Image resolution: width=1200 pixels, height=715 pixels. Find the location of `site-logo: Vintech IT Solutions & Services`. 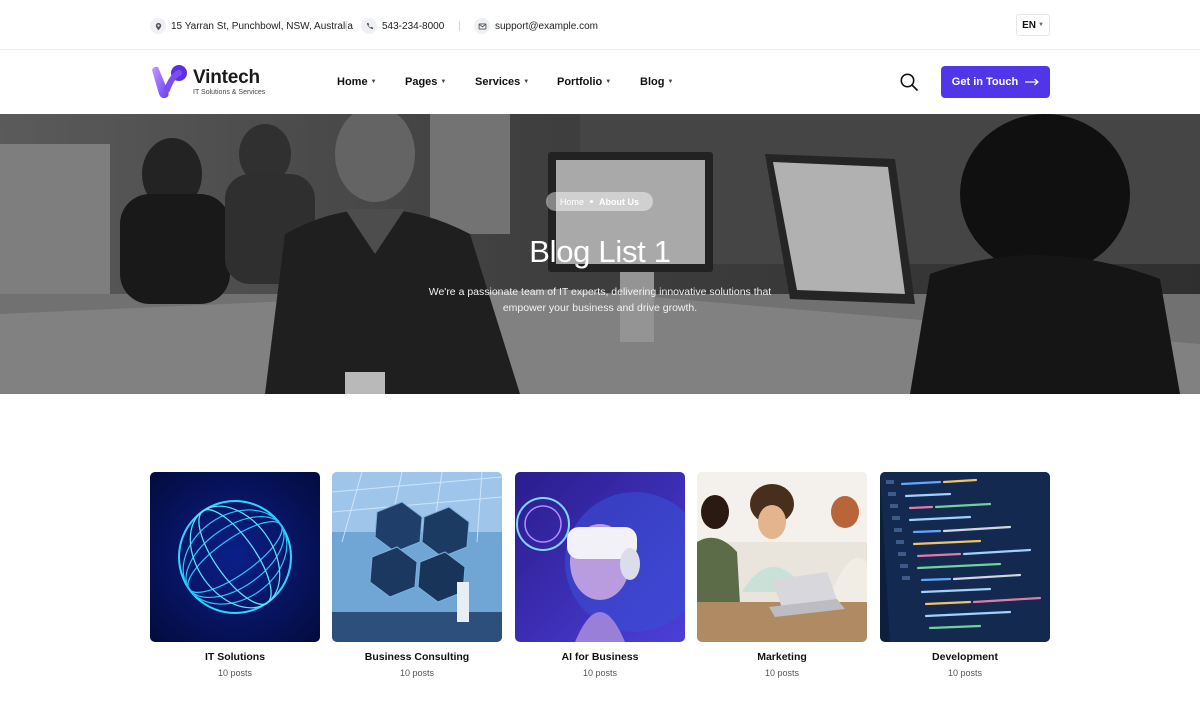

site-logo: Vintech IT Solutions & Services is located at coordinates (207, 82).